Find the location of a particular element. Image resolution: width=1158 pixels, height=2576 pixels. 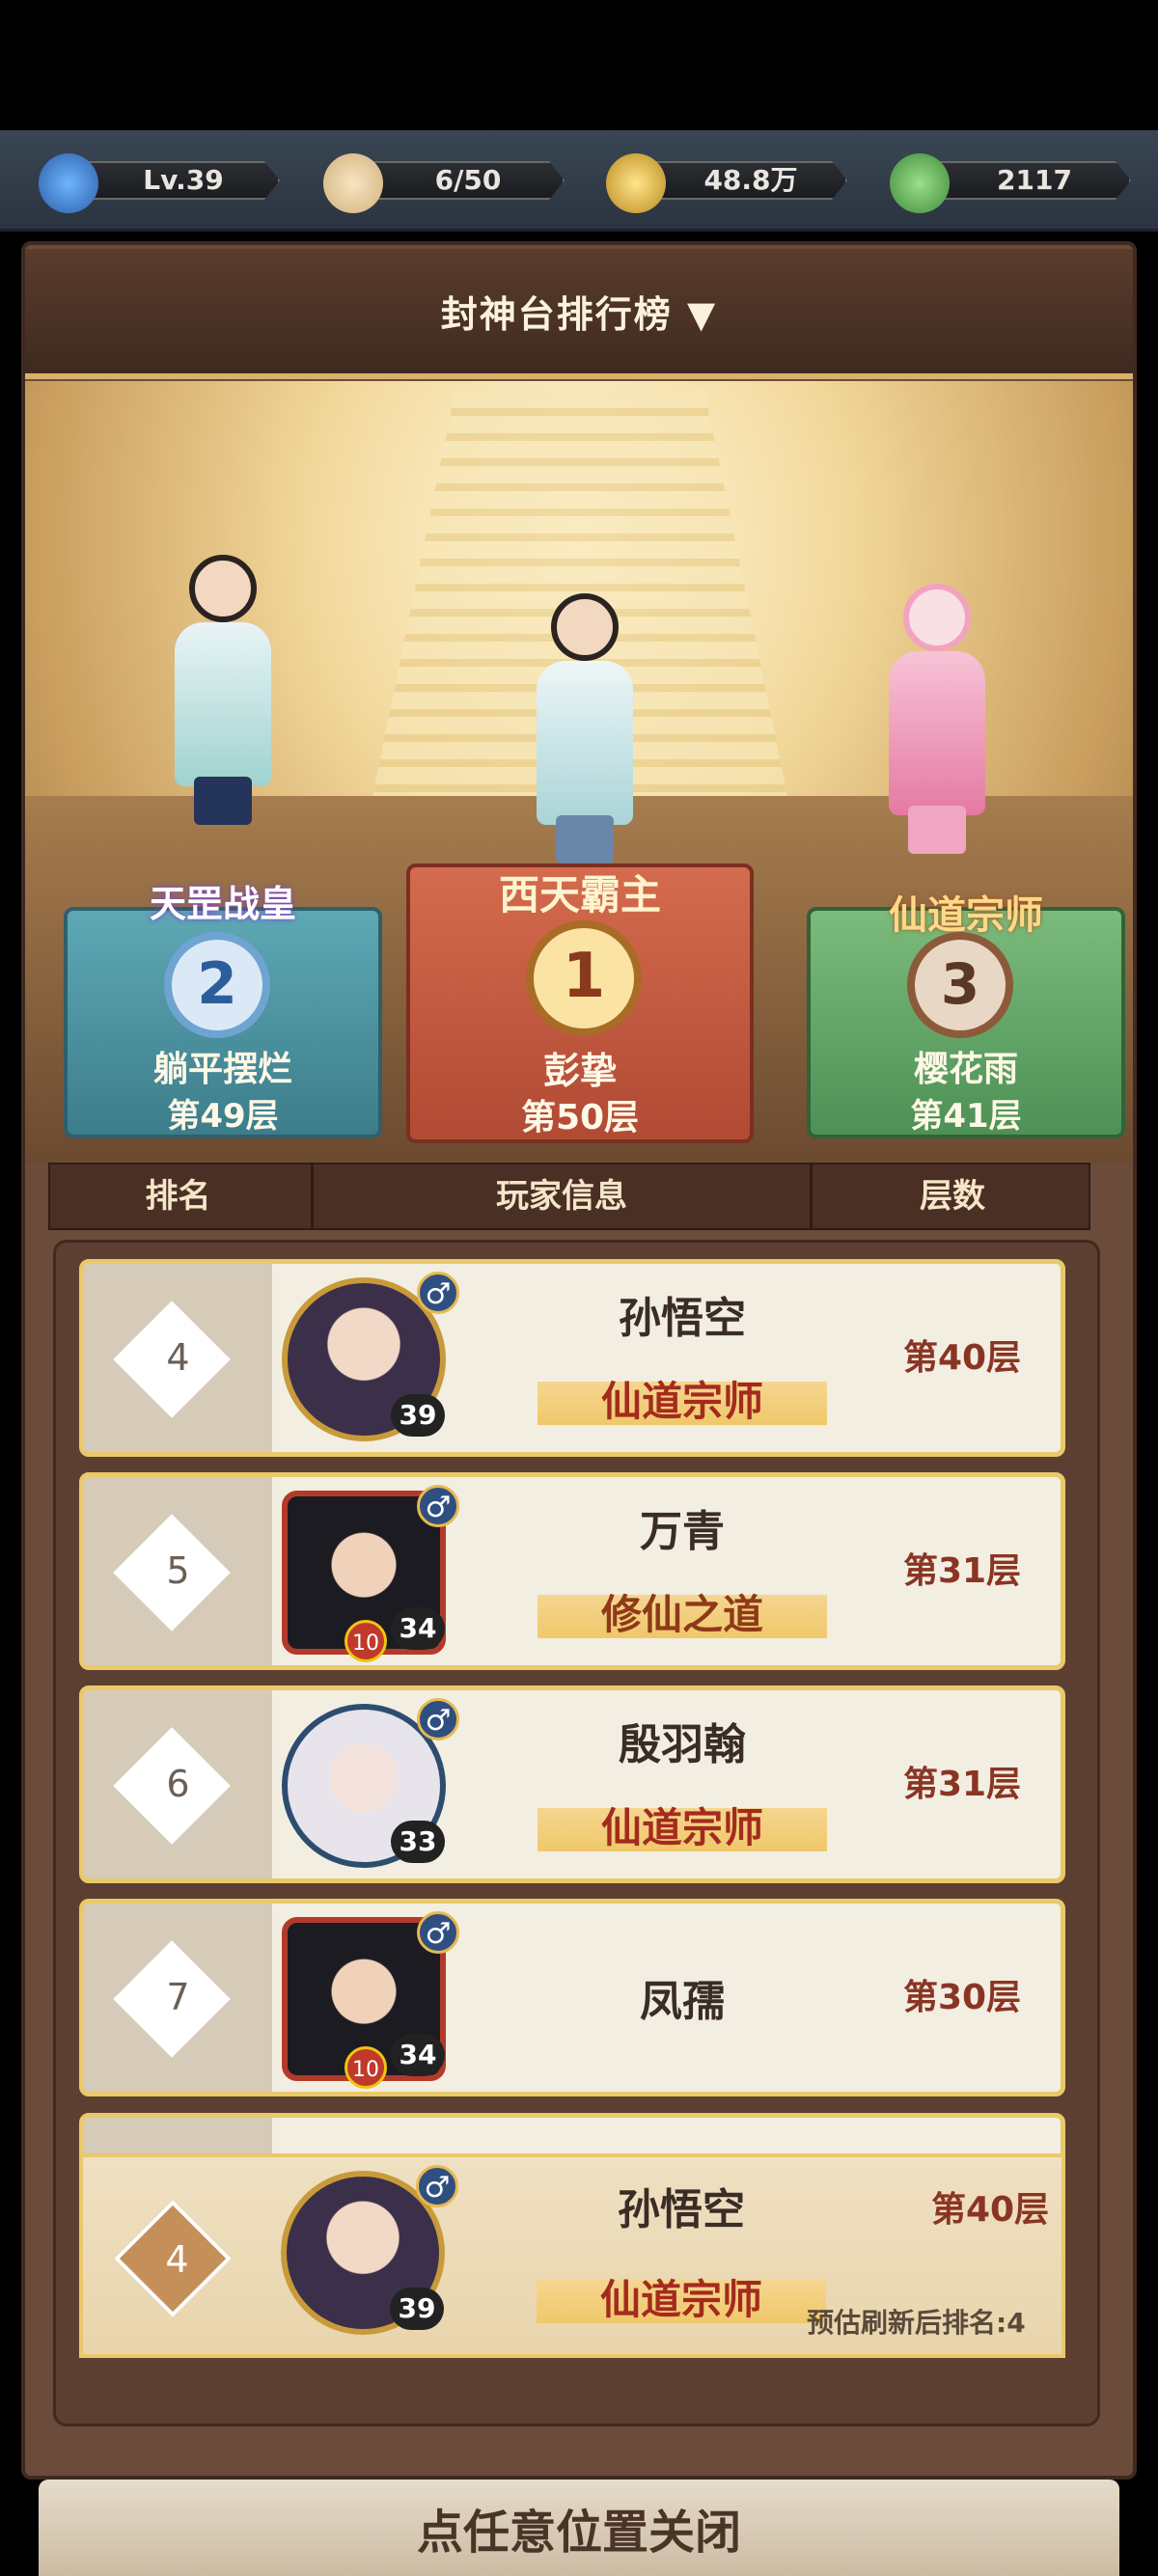

player-name: 彭挚 is located at coordinates (579, 1071).